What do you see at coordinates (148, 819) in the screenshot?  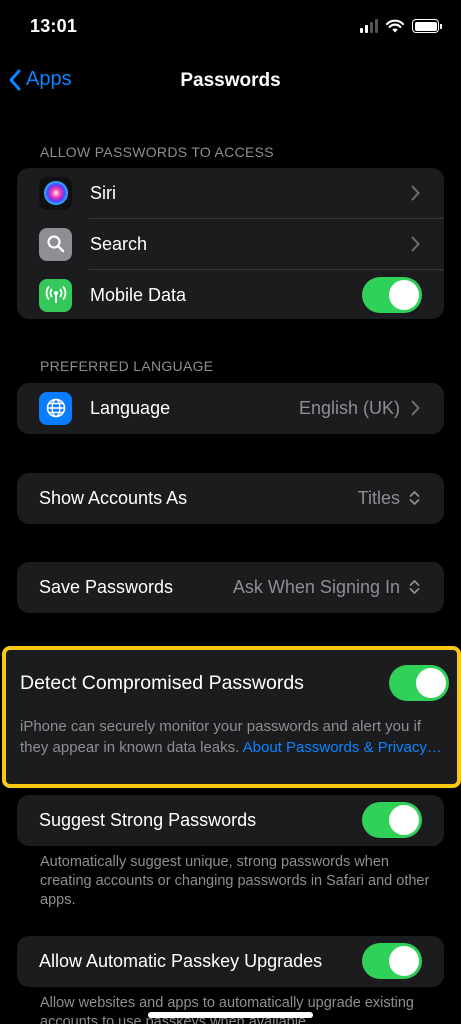 I see `suggest-strong-label: Suggest Strong Passwords` at bounding box center [148, 819].